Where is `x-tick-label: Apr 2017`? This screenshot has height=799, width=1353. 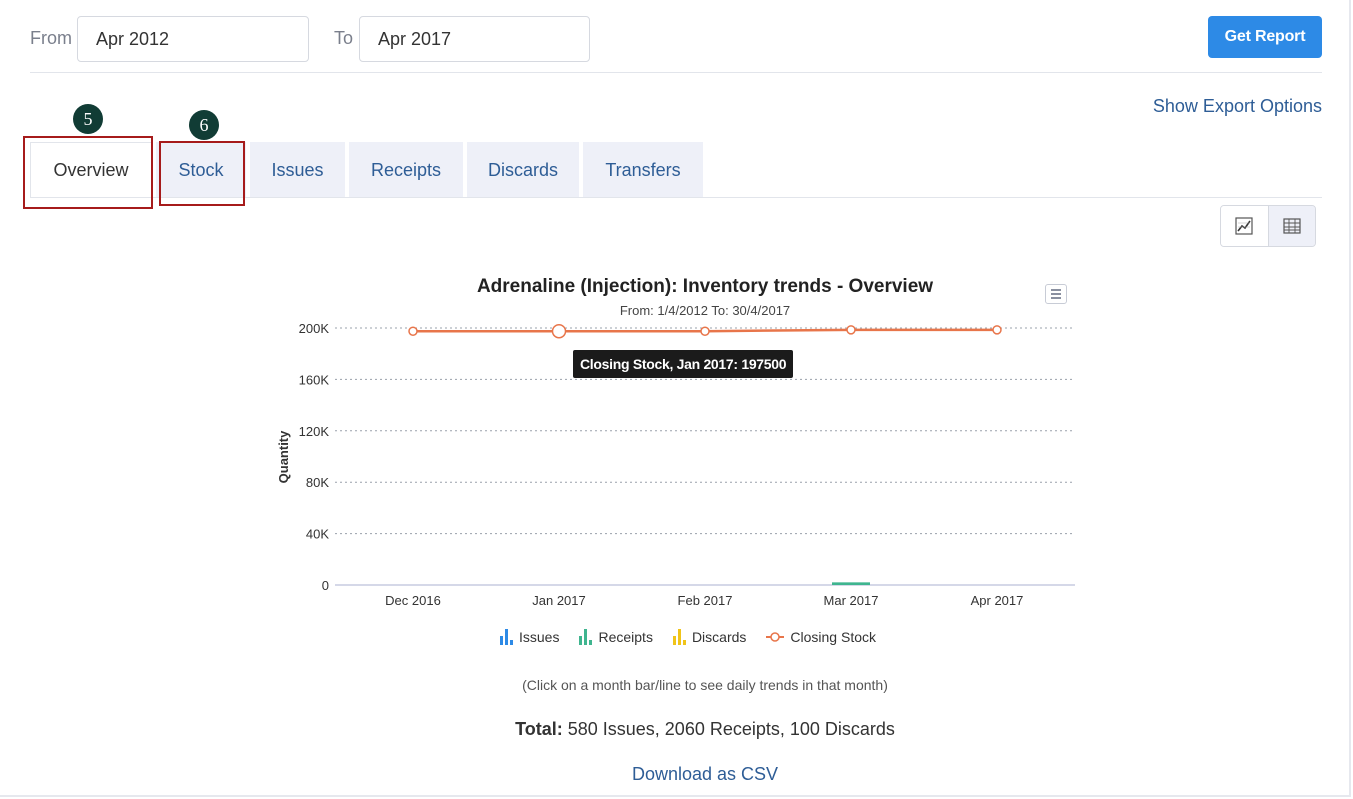 x-tick-label: Apr 2017 is located at coordinates (997, 600).